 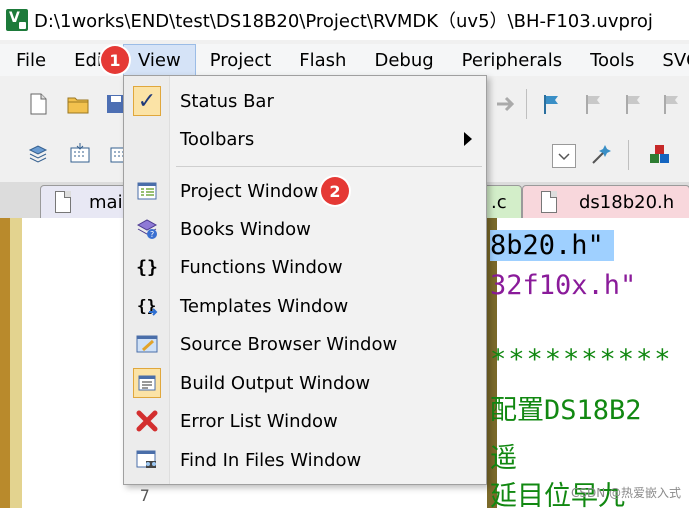 I want to click on menu-item-templates-window: {} Templates Window, so click(x=305, y=306).